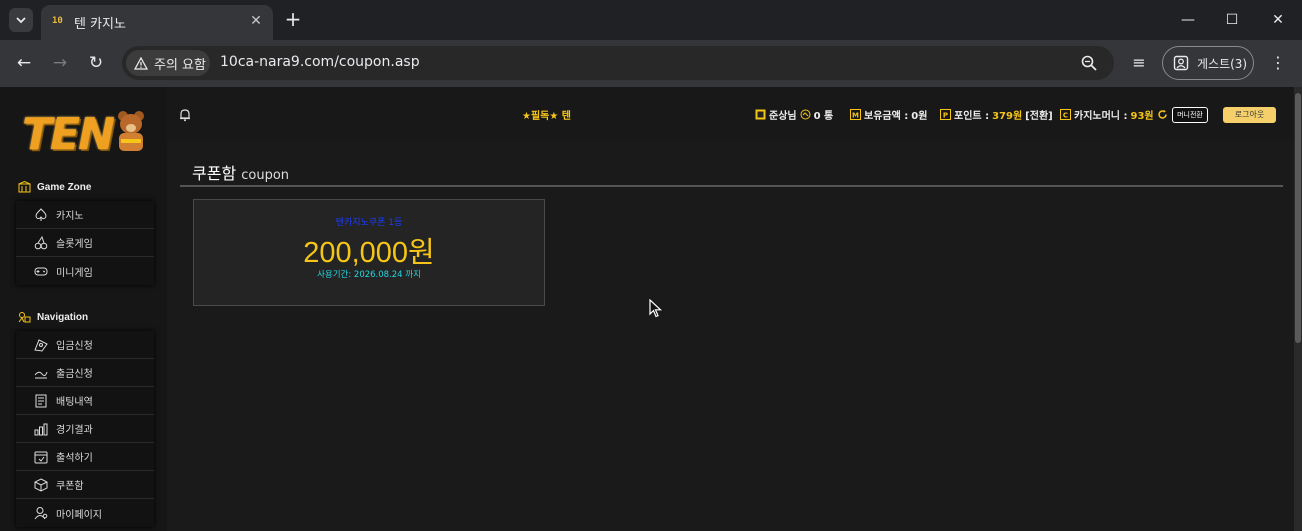 This screenshot has width=1302, height=531. What do you see at coordinates (618, 63) in the screenshot?
I see `address-bar: 주의 요함 10ca-nara9.com/coupon.asp` at bounding box center [618, 63].